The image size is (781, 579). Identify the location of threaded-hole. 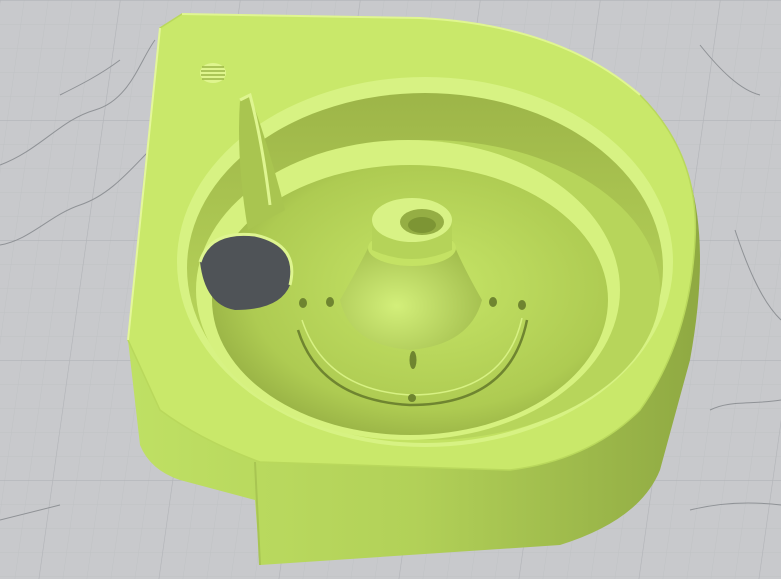
(213, 73).